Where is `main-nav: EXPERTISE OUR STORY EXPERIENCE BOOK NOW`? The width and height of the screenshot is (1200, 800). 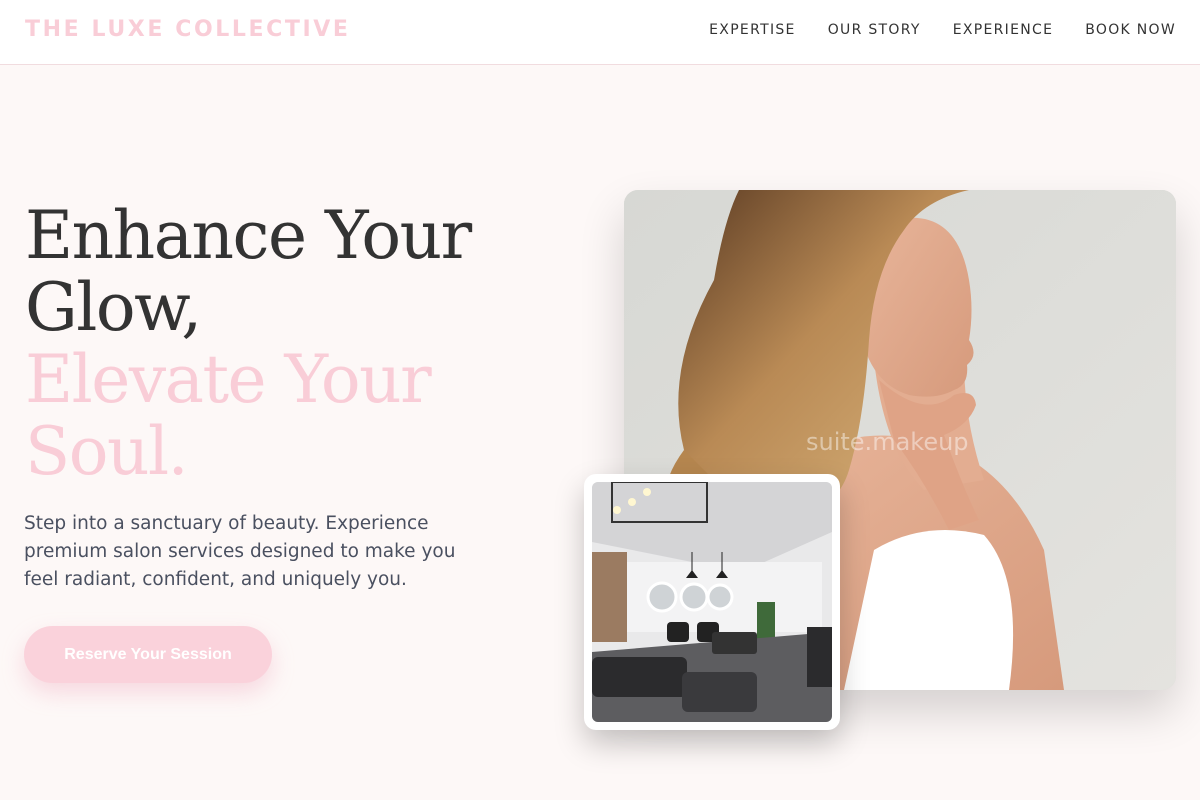 main-nav: EXPERTISE OUR STORY EXPERIENCE BOOK NOW is located at coordinates (926, 30).